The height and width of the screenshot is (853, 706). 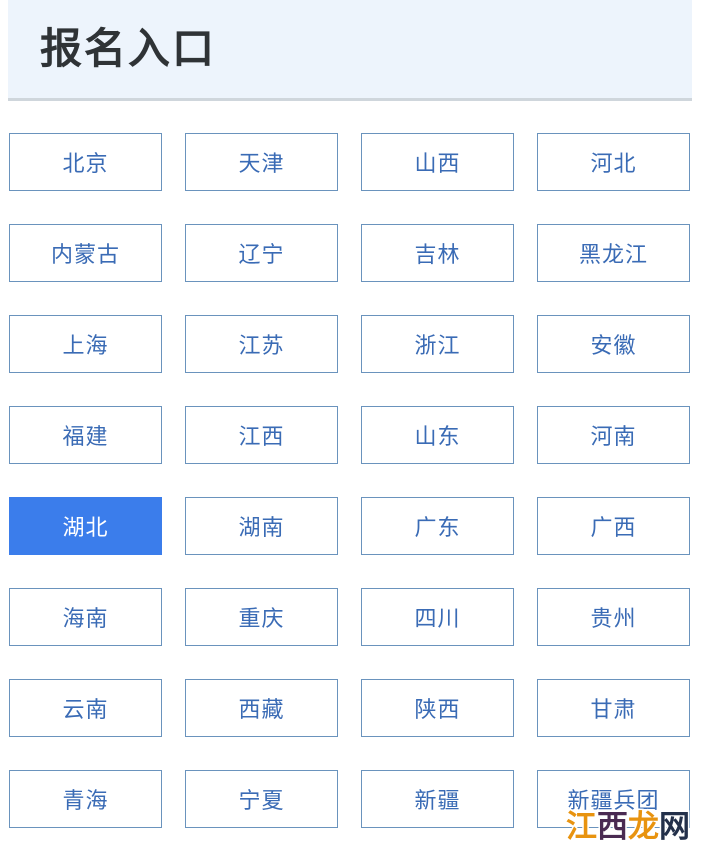 I want to click on region-button: 北京, so click(x=85, y=162).